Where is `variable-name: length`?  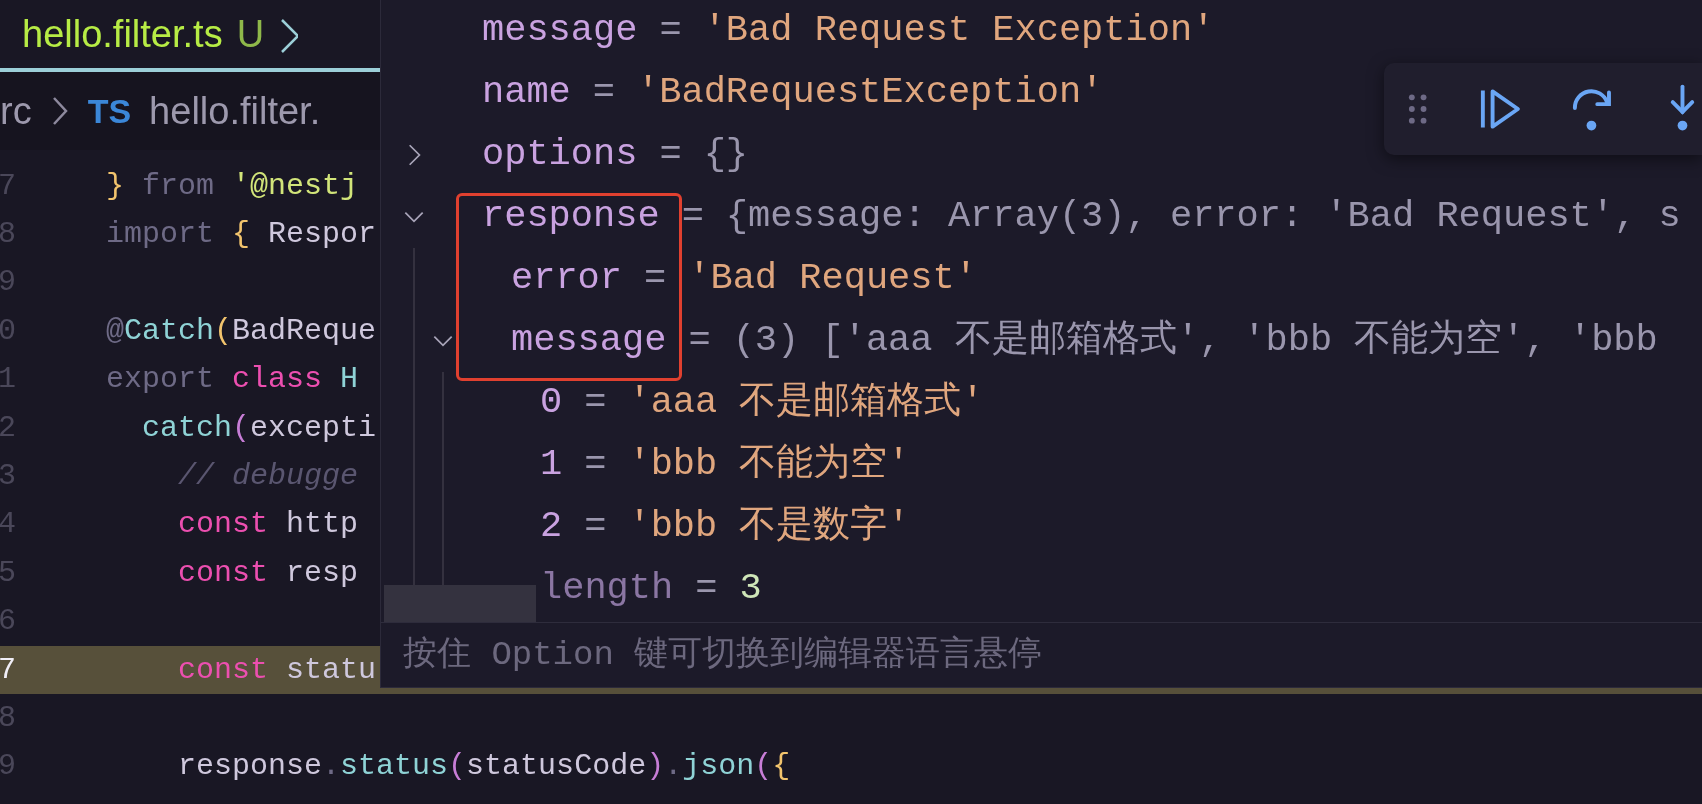
variable-name: length is located at coordinates (607, 589).